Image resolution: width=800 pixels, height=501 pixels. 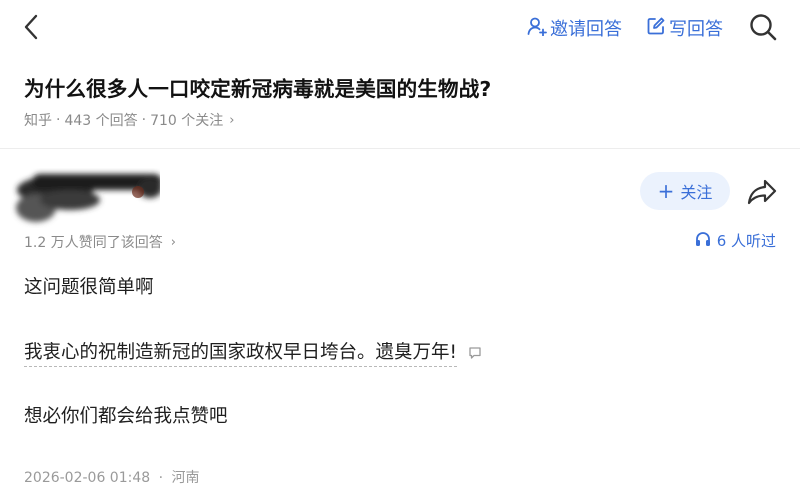 I want to click on answer-paragraph: 我衷心的祝制造新冠的国家政权早日垮台。遗臭万年!, so click(x=253, y=352).